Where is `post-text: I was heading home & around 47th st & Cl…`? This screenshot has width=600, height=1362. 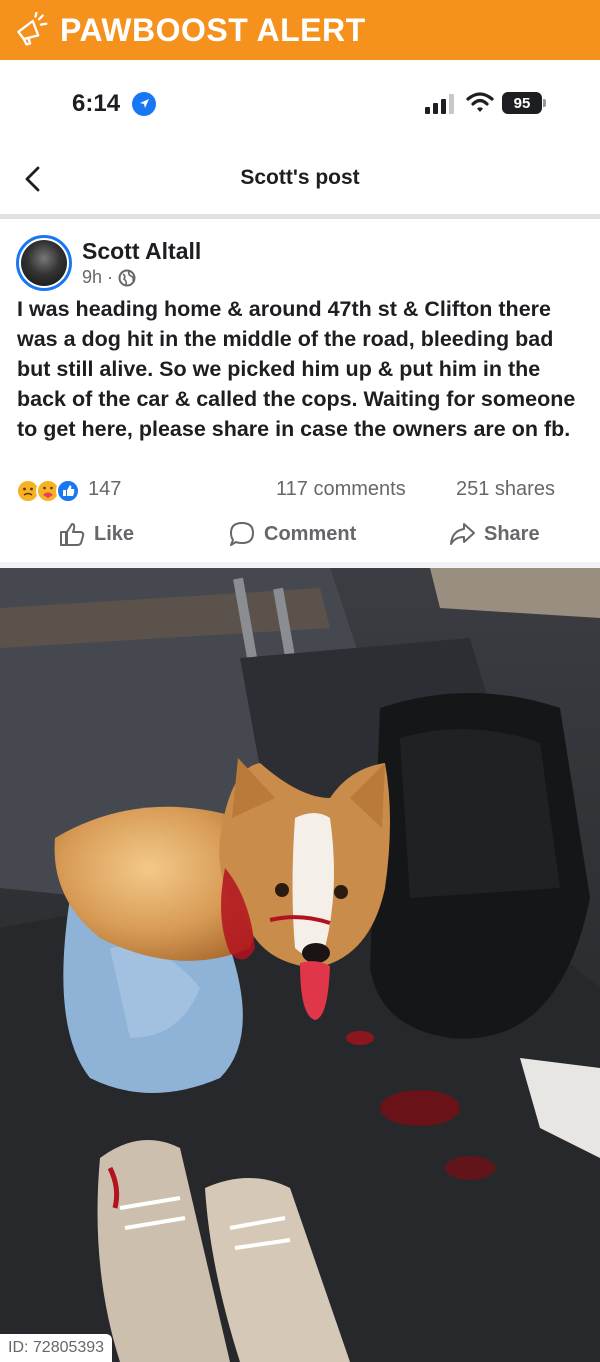 post-text: I was heading home & around 47th st & Cl… is located at coordinates (296, 369).